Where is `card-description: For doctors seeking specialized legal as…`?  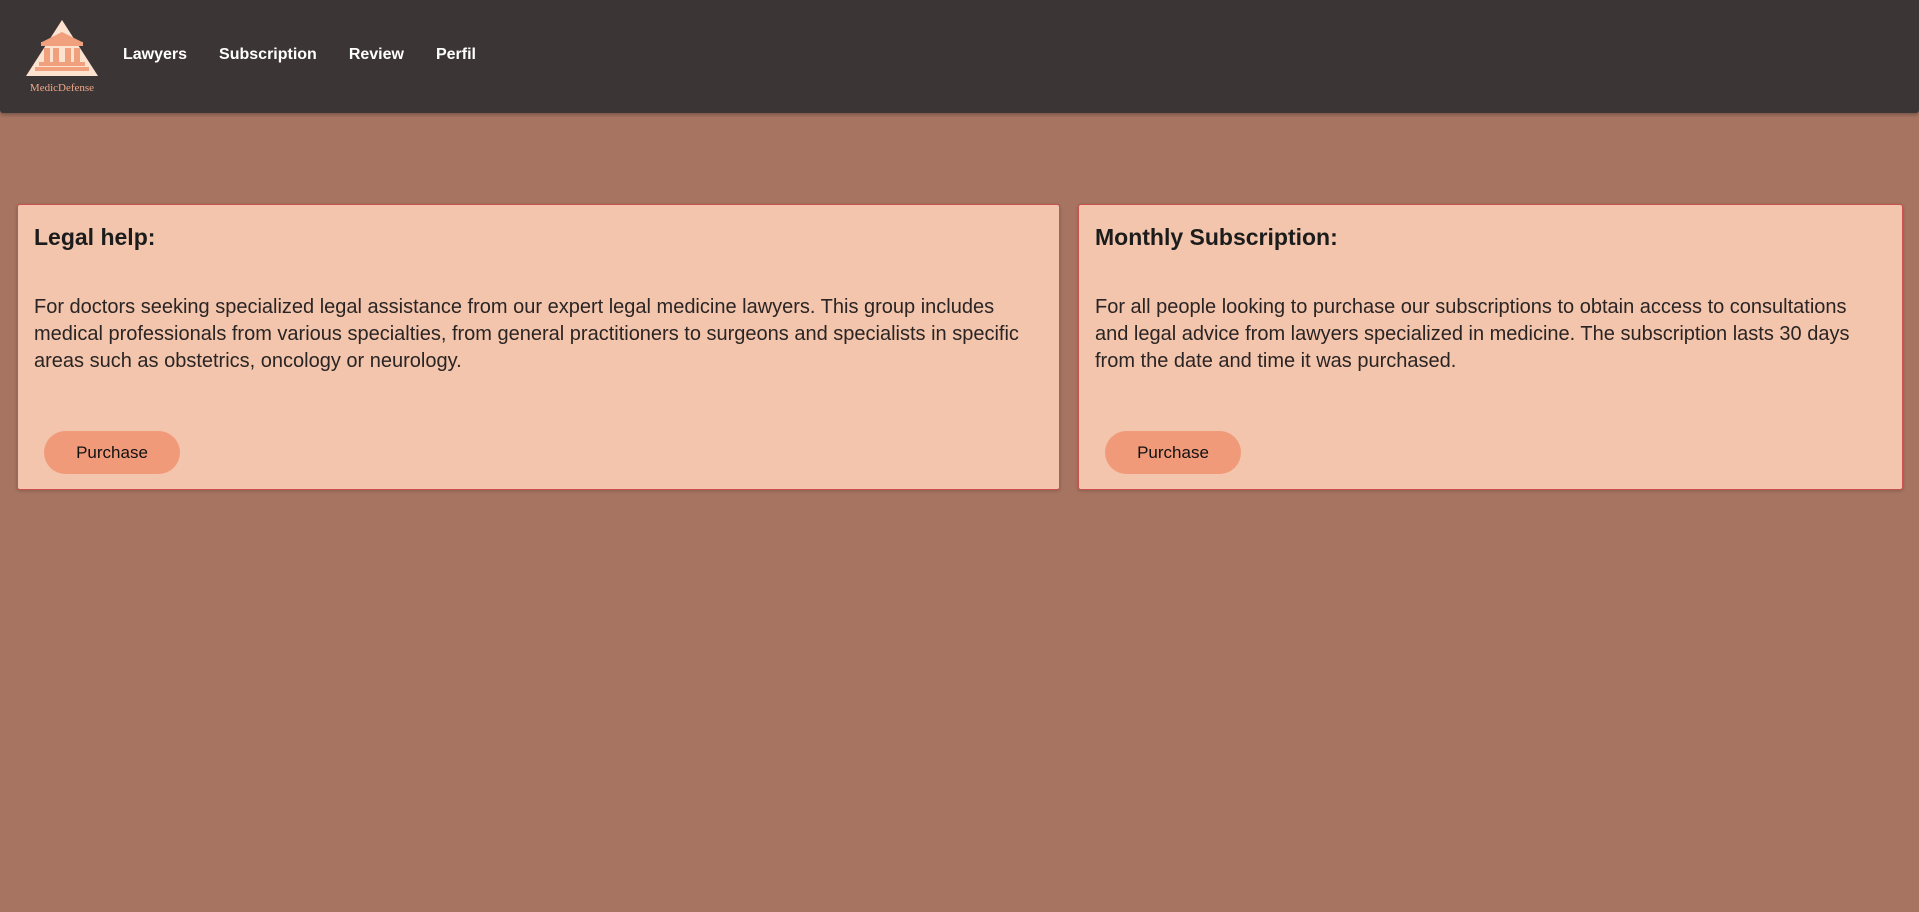
card-description: For doctors seeking specialized legal as… is located at coordinates (526, 334).